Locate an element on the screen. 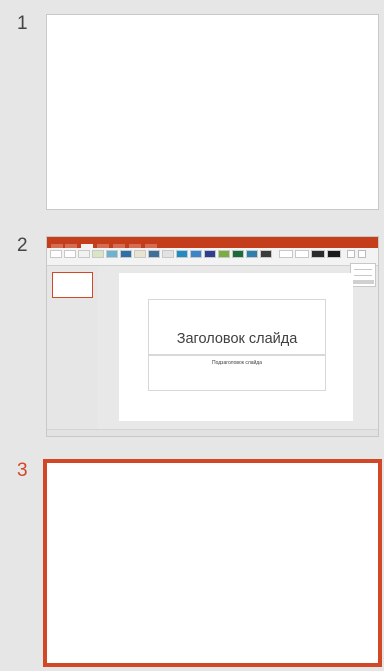 The height and width of the screenshot is (671, 384). slide-number: 2 is located at coordinates (22, 245).